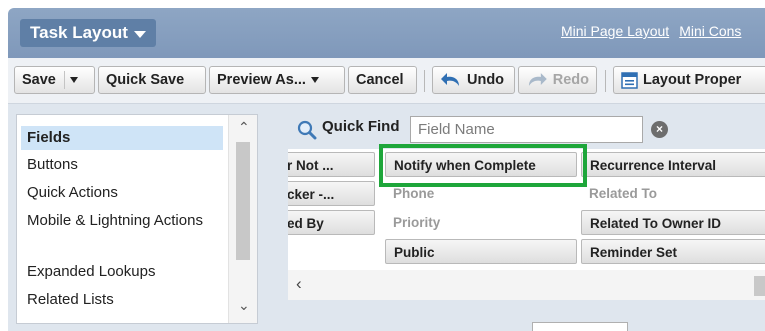  Describe the element at coordinates (483, 165) in the screenshot. I see `highlight-box` at that location.